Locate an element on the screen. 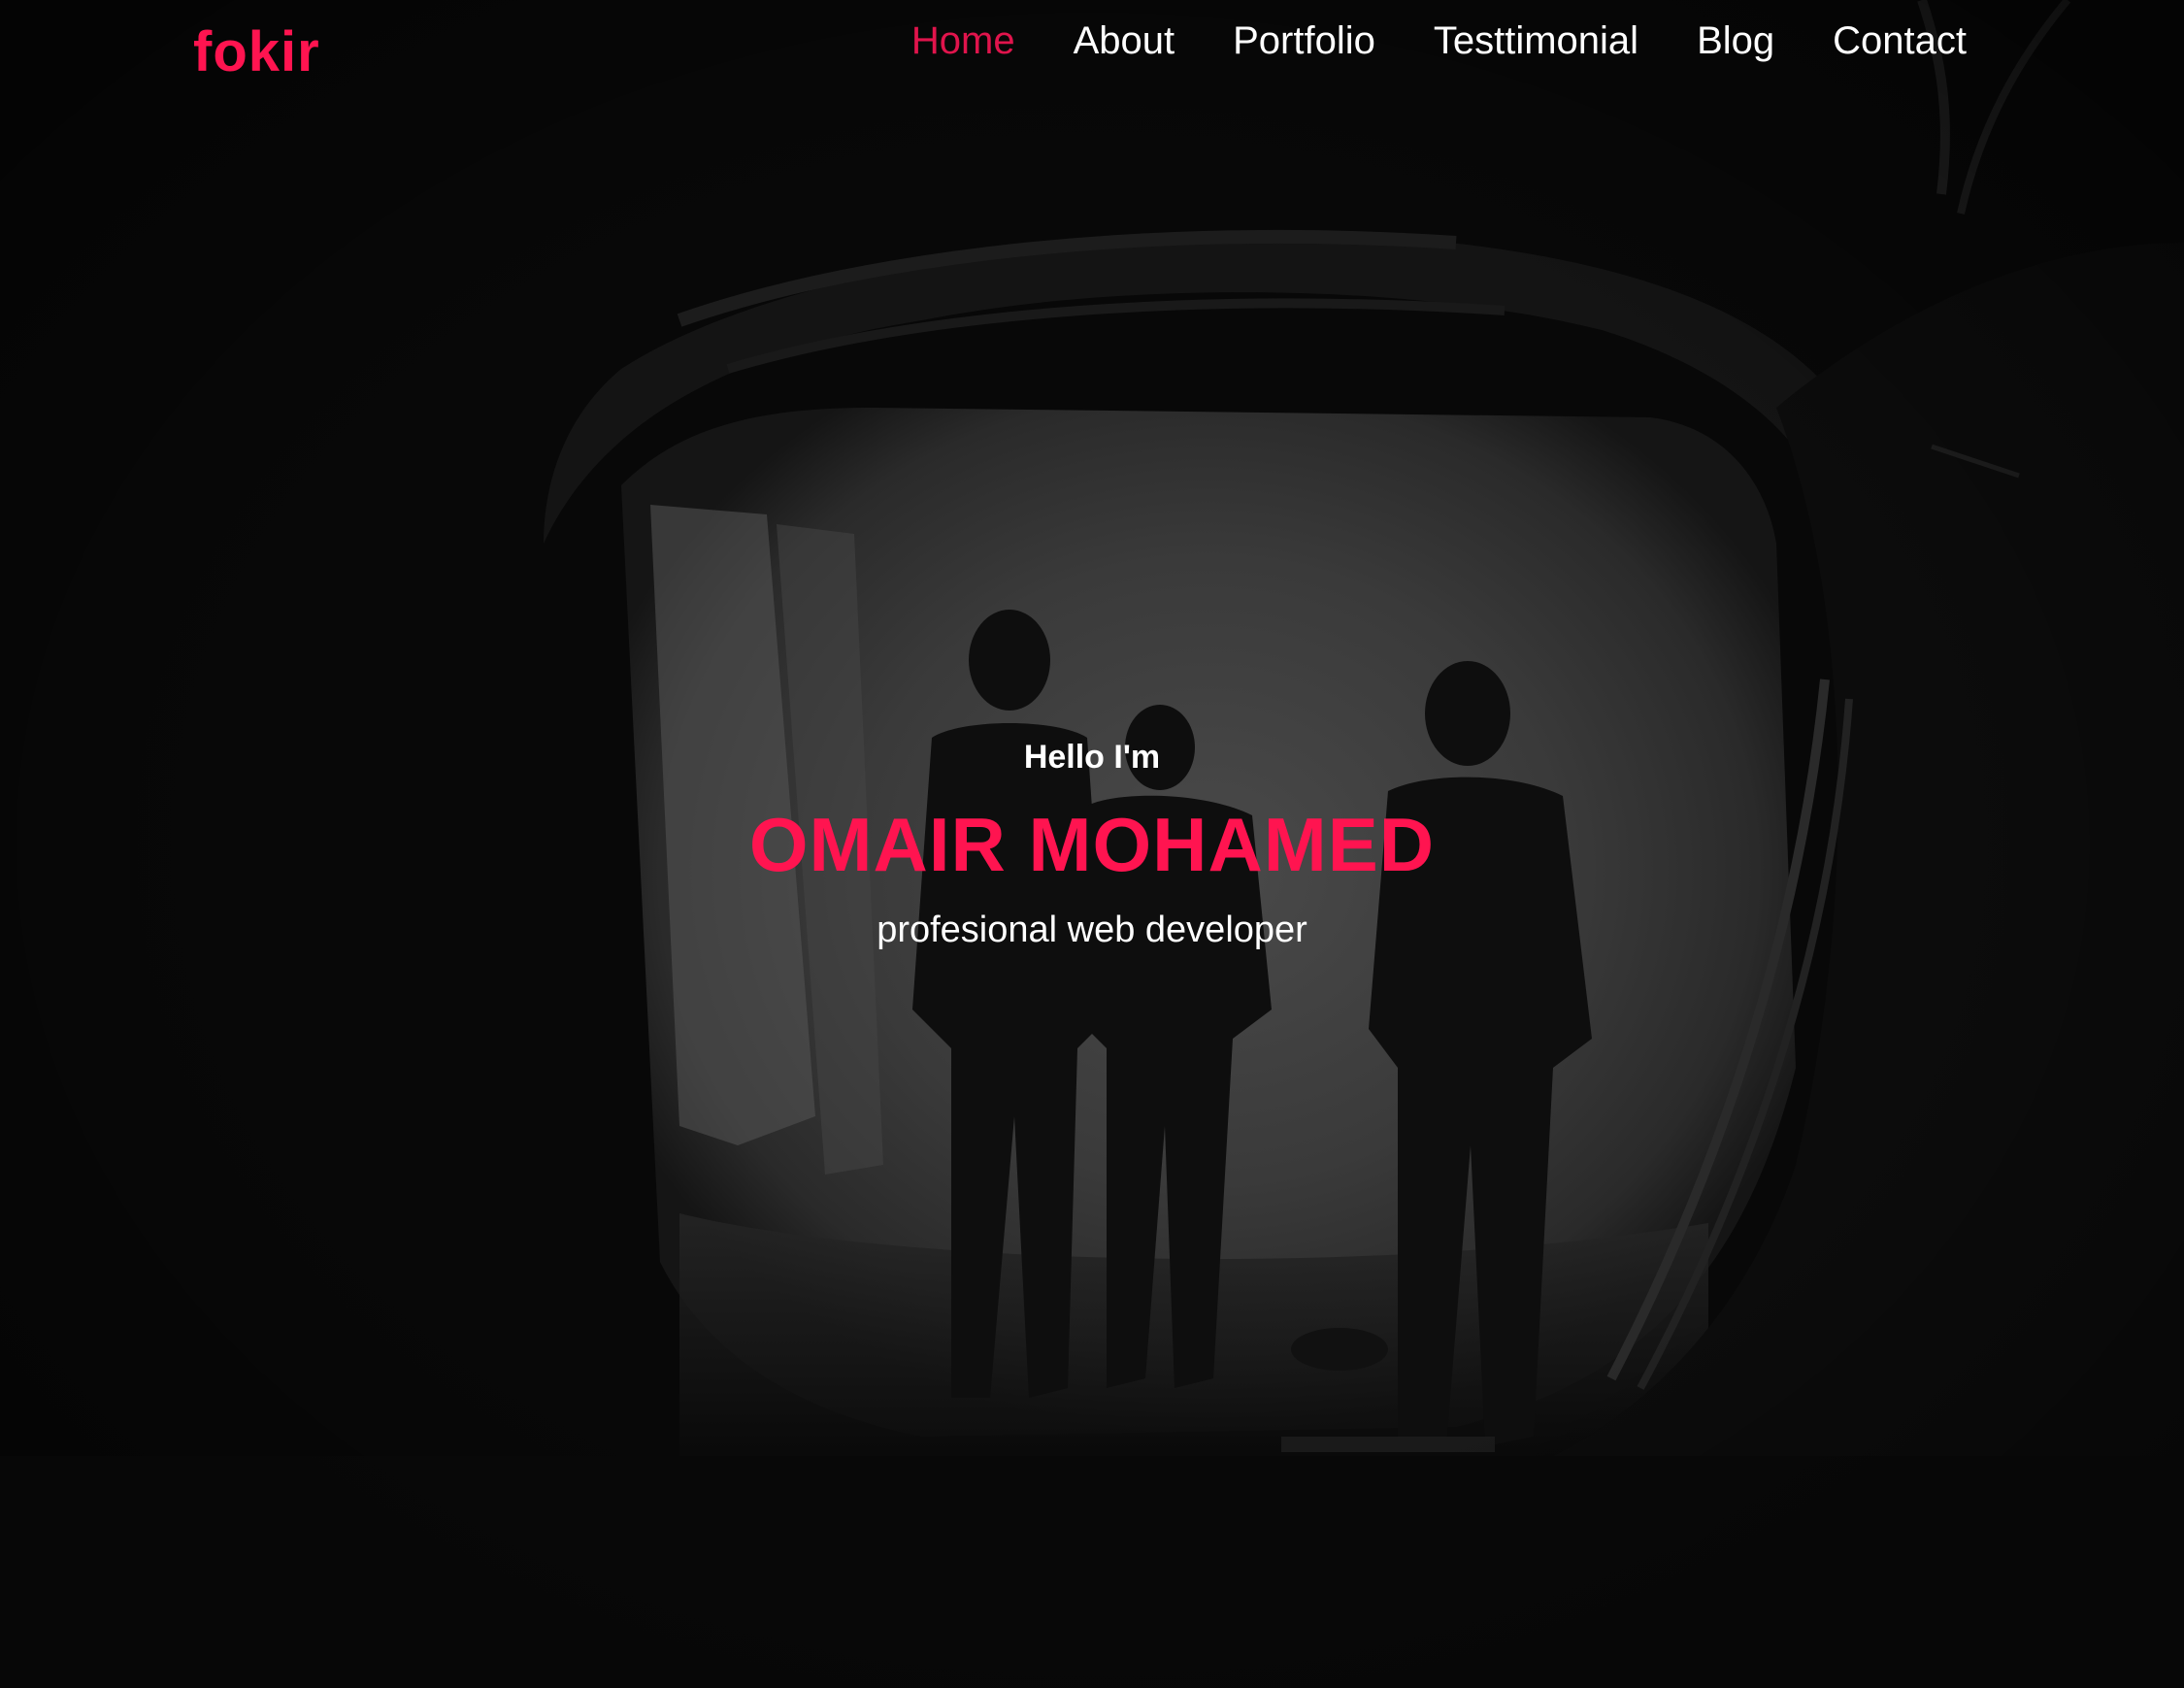 The width and height of the screenshot is (2184, 1688). nav-item-blog: Blog is located at coordinates (1735, 41).